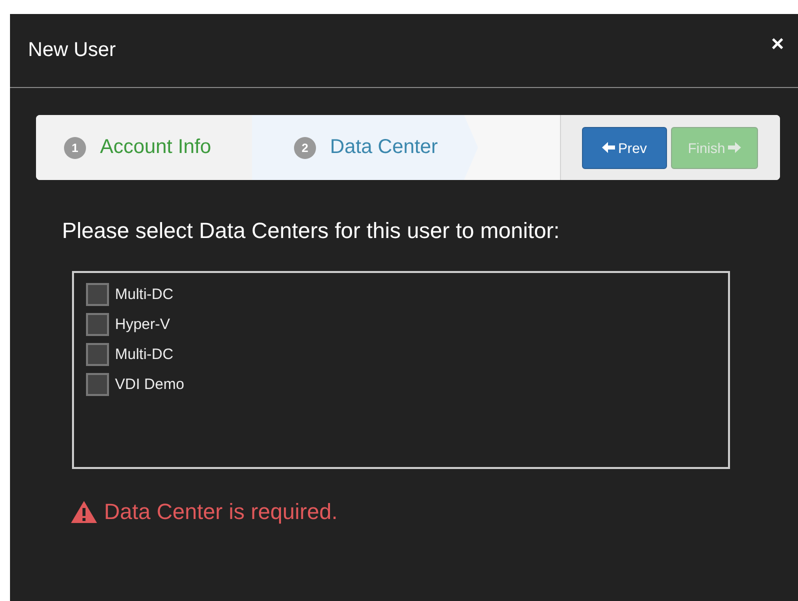  I want to click on prev-button: Prev, so click(624, 147).